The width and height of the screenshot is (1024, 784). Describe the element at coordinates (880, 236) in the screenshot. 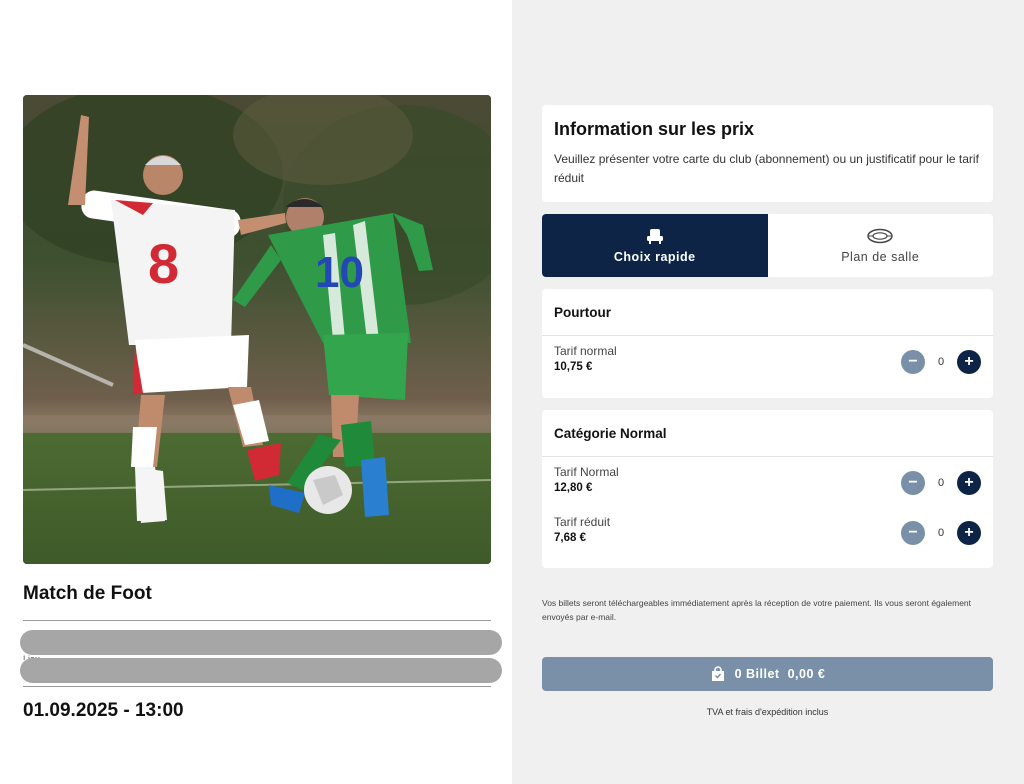

I see `stadium-icon` at that location.